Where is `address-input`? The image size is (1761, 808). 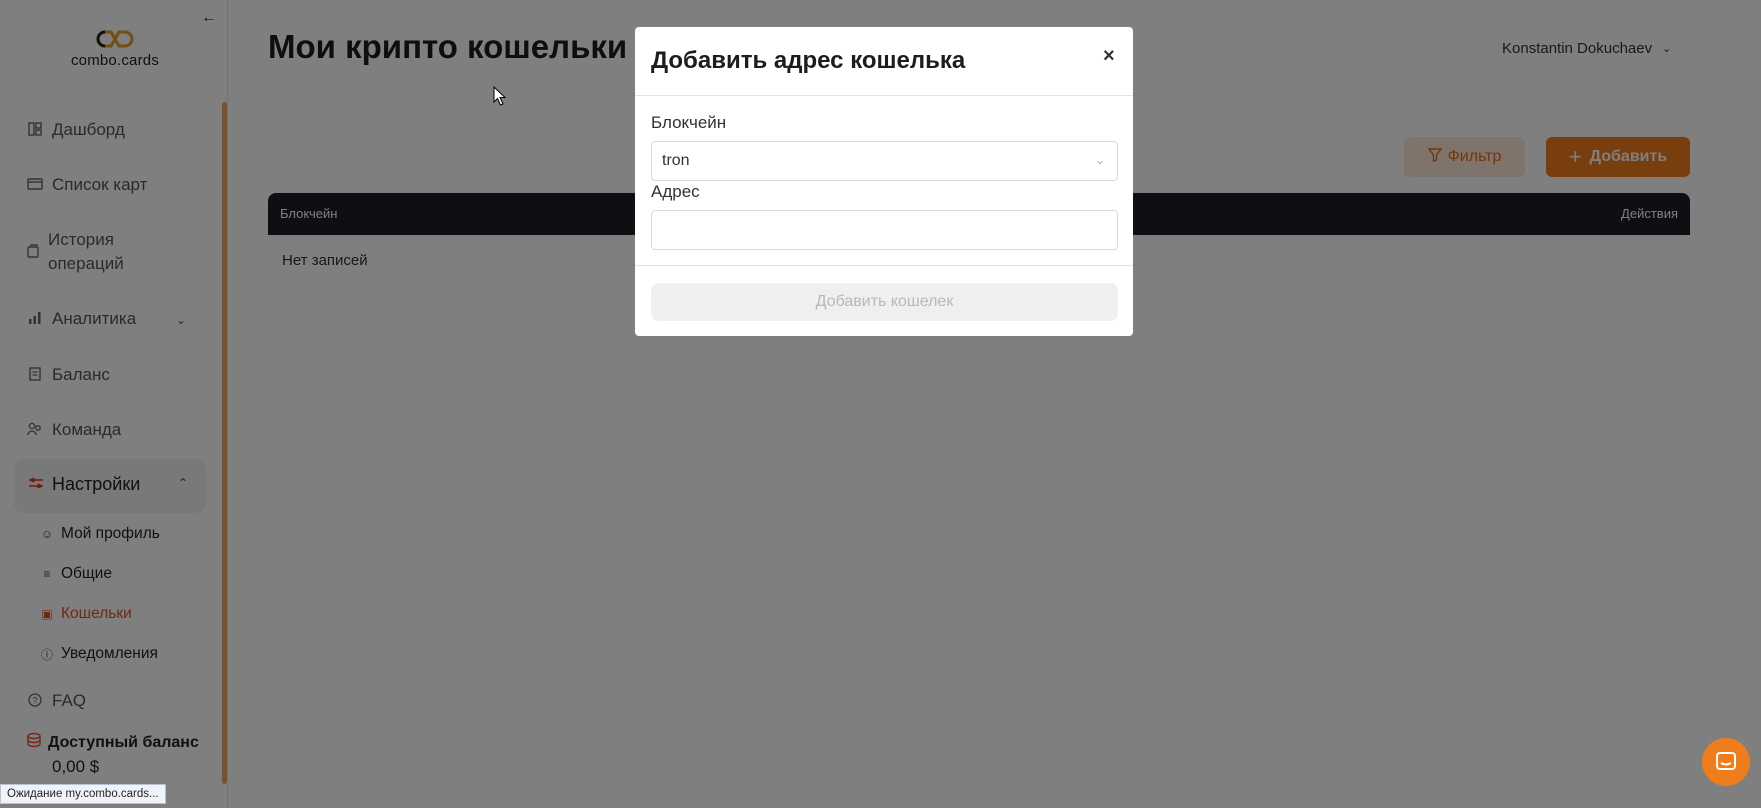
address-input is located at coordinates (884, 230).